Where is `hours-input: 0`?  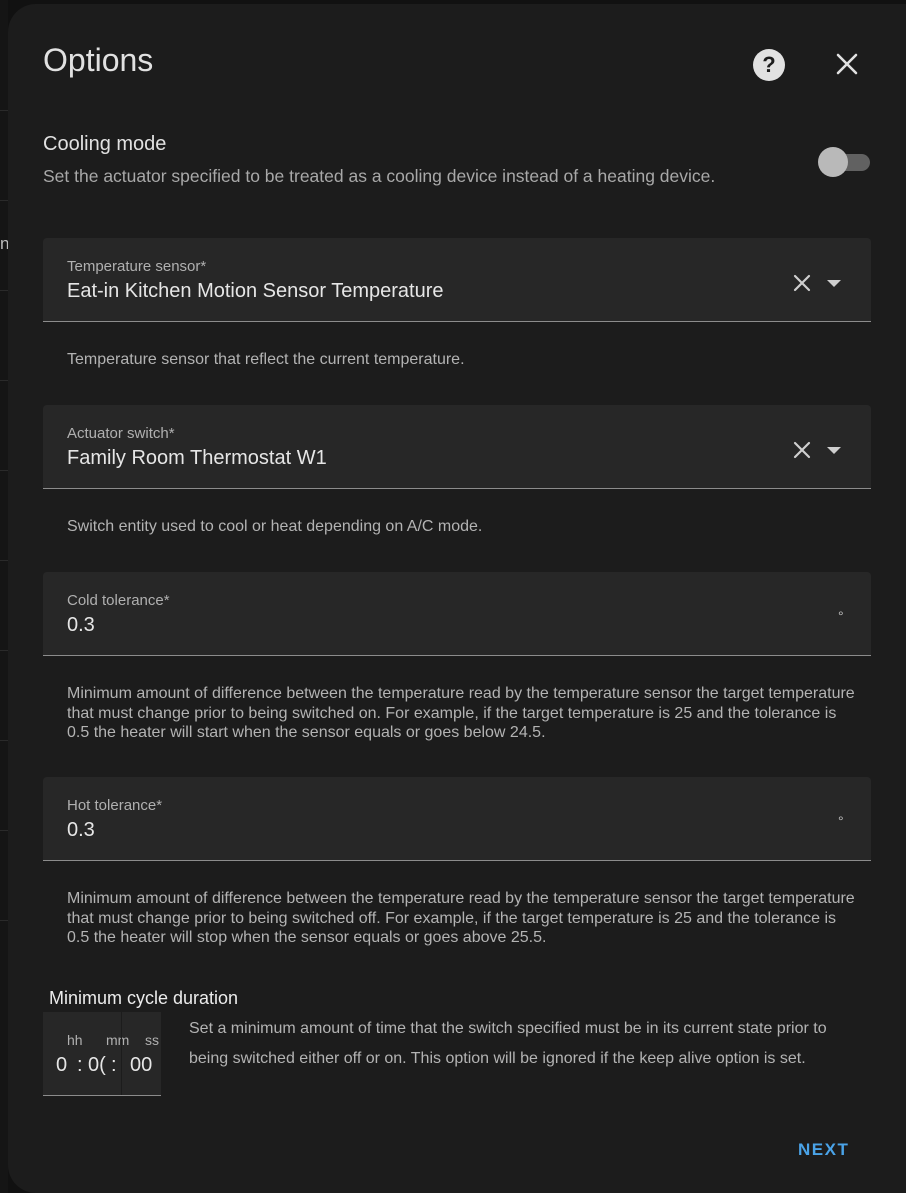 hours-input: 0 is located at coordinates (61, 1065).